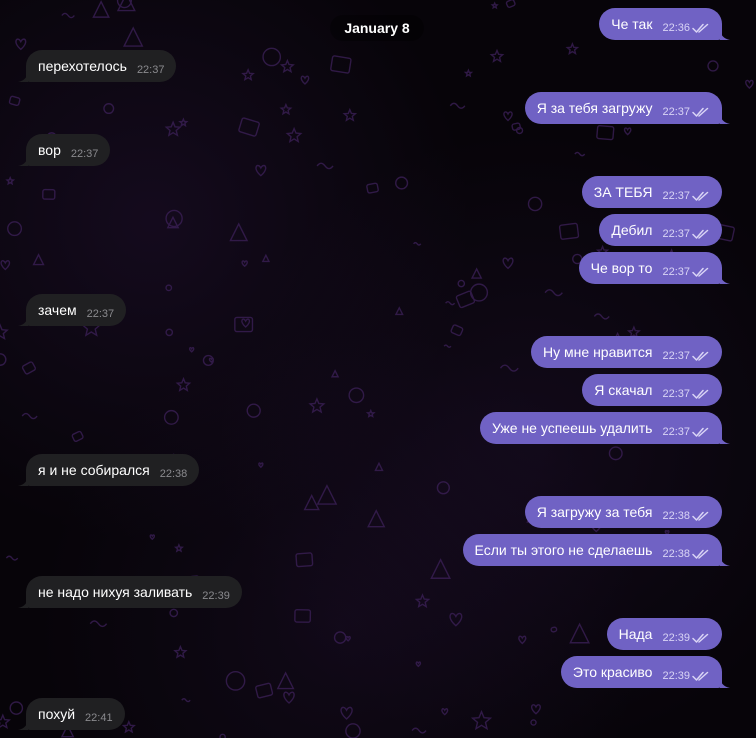 The image size is (756, 738). What do you see at coordinates (635, 634) in the screenshot?
I see `message-text: Нада` at bounding box center [635, 634].